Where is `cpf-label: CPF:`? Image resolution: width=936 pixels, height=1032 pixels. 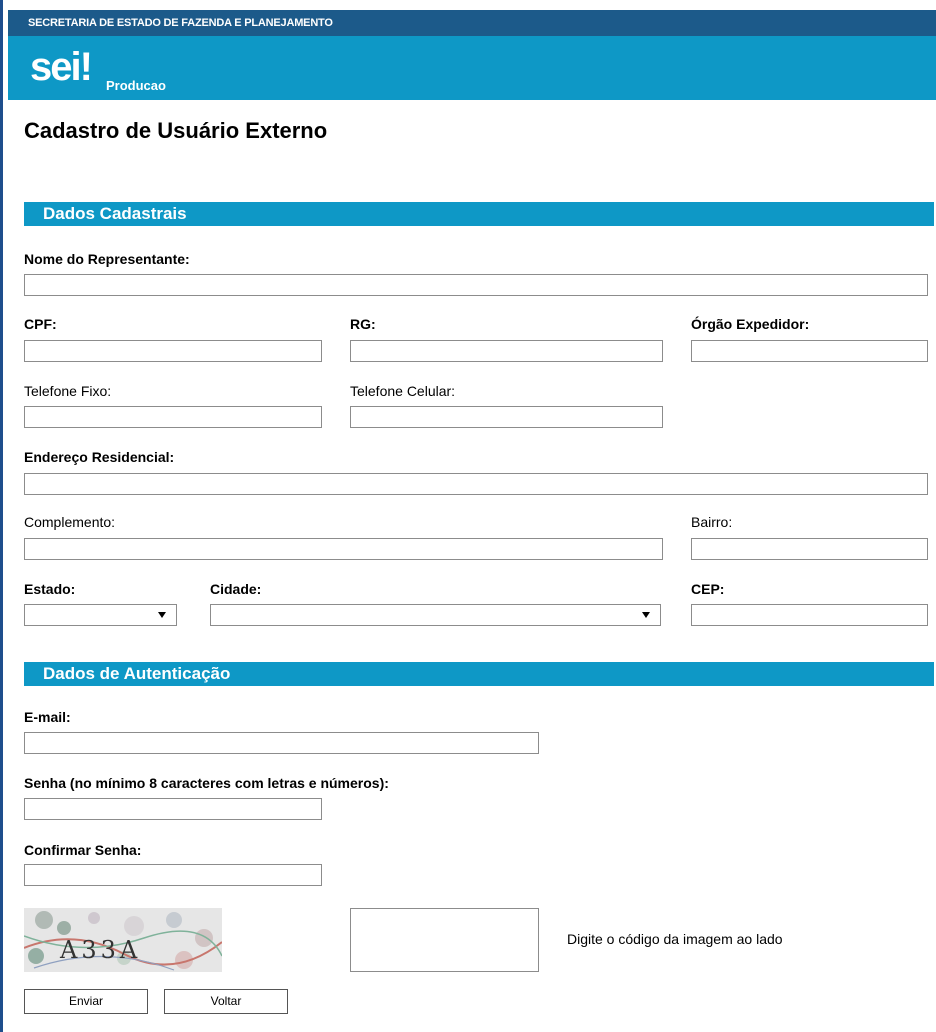
cpf-label: CPF: is located at coordinates (40, 324).